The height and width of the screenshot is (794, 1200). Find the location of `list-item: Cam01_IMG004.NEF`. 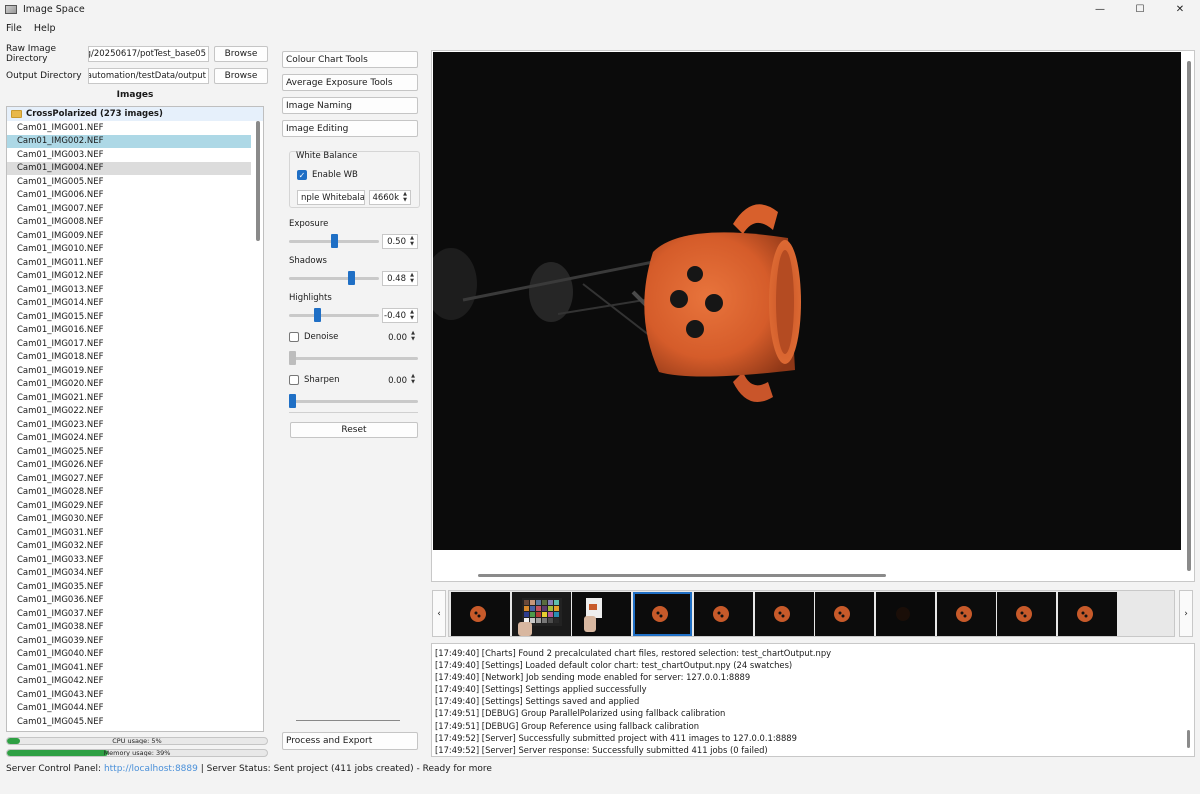

list-item: Cam01_IMG004.NEF is located at coordinates (129, 168).